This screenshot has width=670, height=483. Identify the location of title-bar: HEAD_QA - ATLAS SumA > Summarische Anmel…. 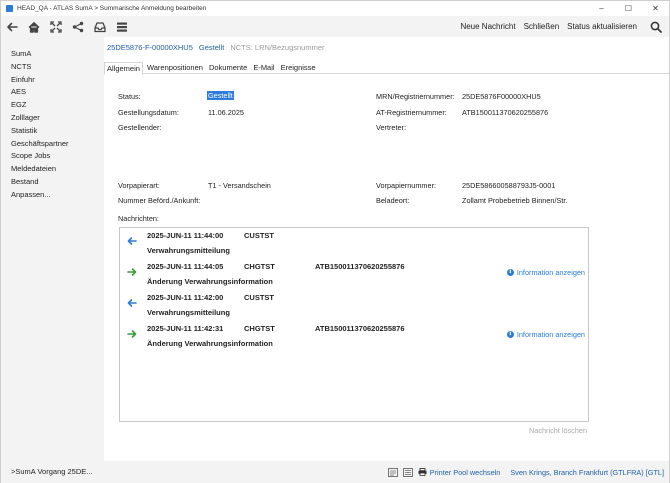
(335, 8).